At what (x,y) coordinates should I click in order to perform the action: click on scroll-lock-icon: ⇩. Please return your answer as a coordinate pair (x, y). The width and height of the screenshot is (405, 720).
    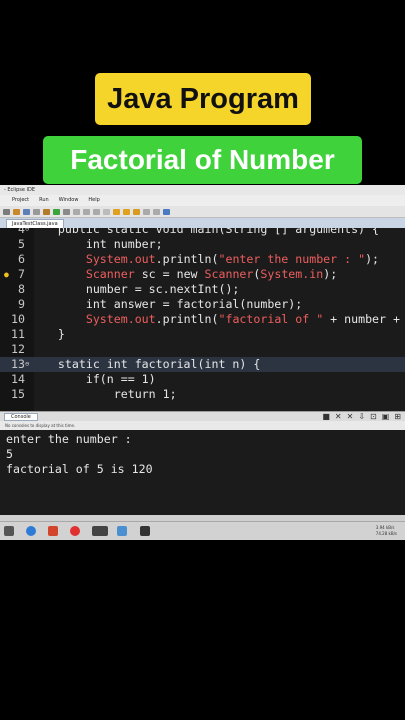
    Looking at the image, I should click on (361, 417).